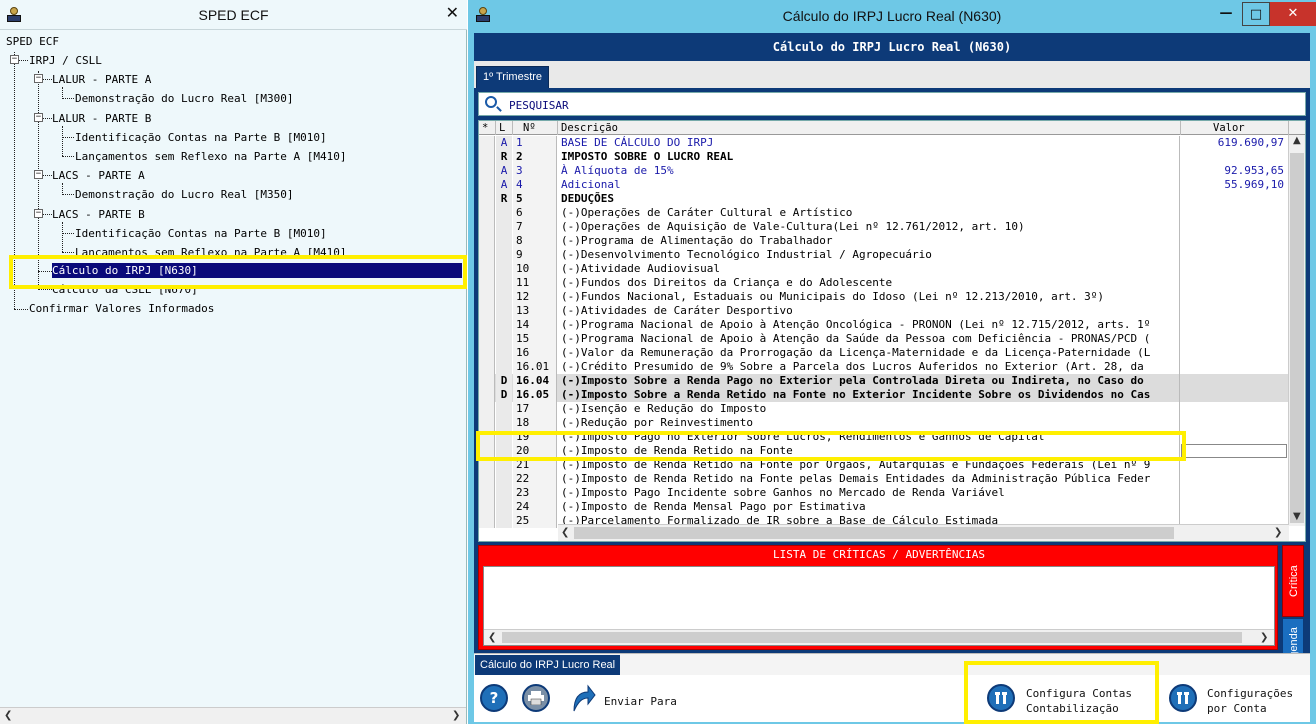 The height and width of the screenshot is (724, 1316). Describe the element at coordinates (884, 269) in the screenshot. I see `table-row: 10 (-)Atividade Audiovisual` at that location.